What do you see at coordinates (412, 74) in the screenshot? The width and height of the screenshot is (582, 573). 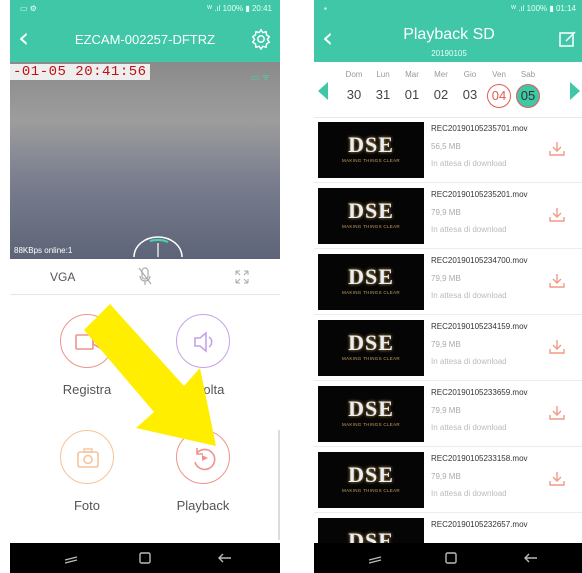 I see `day-name: Mar` at bounding box center [412, 74].